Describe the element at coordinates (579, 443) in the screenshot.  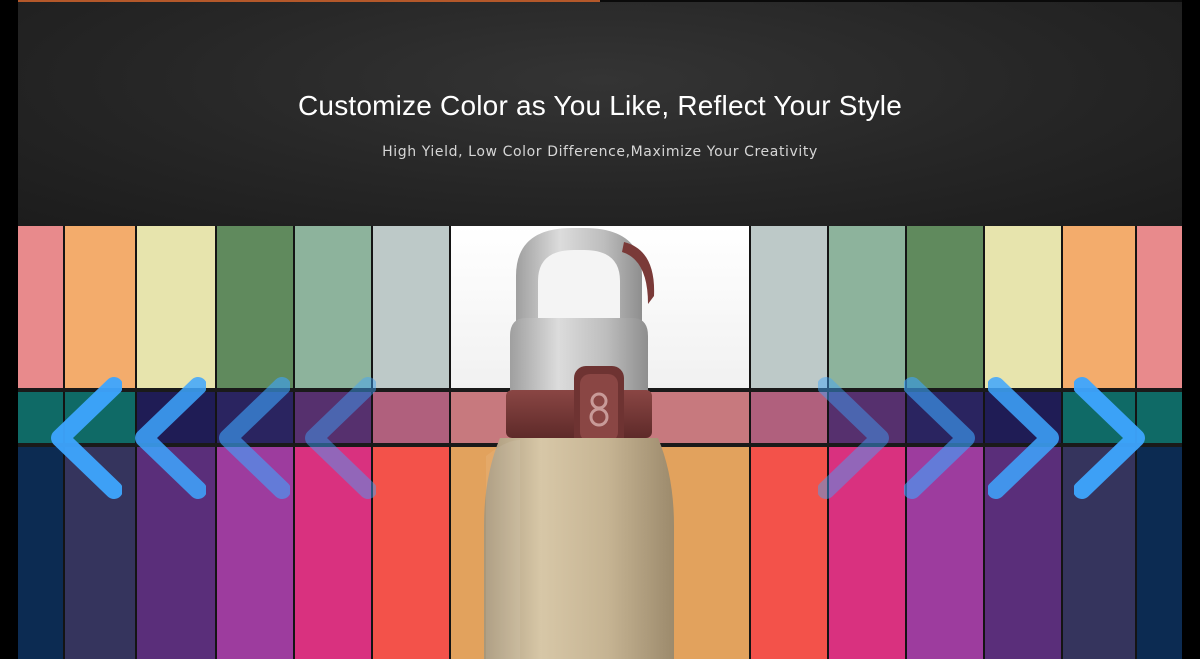
I see `bottle-image` at that location.